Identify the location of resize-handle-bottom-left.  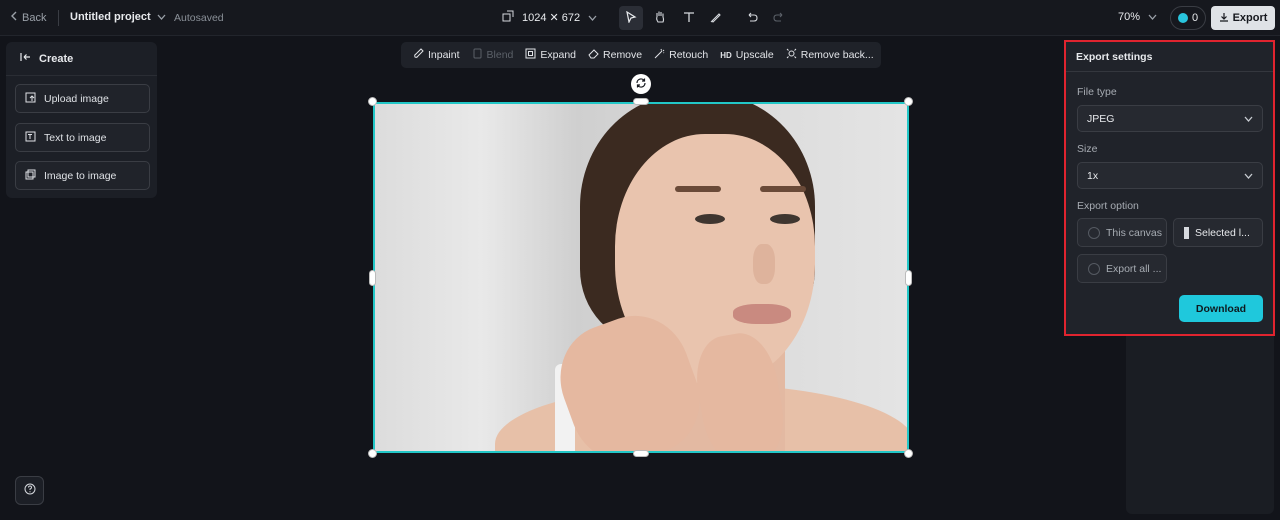
(372, 453).